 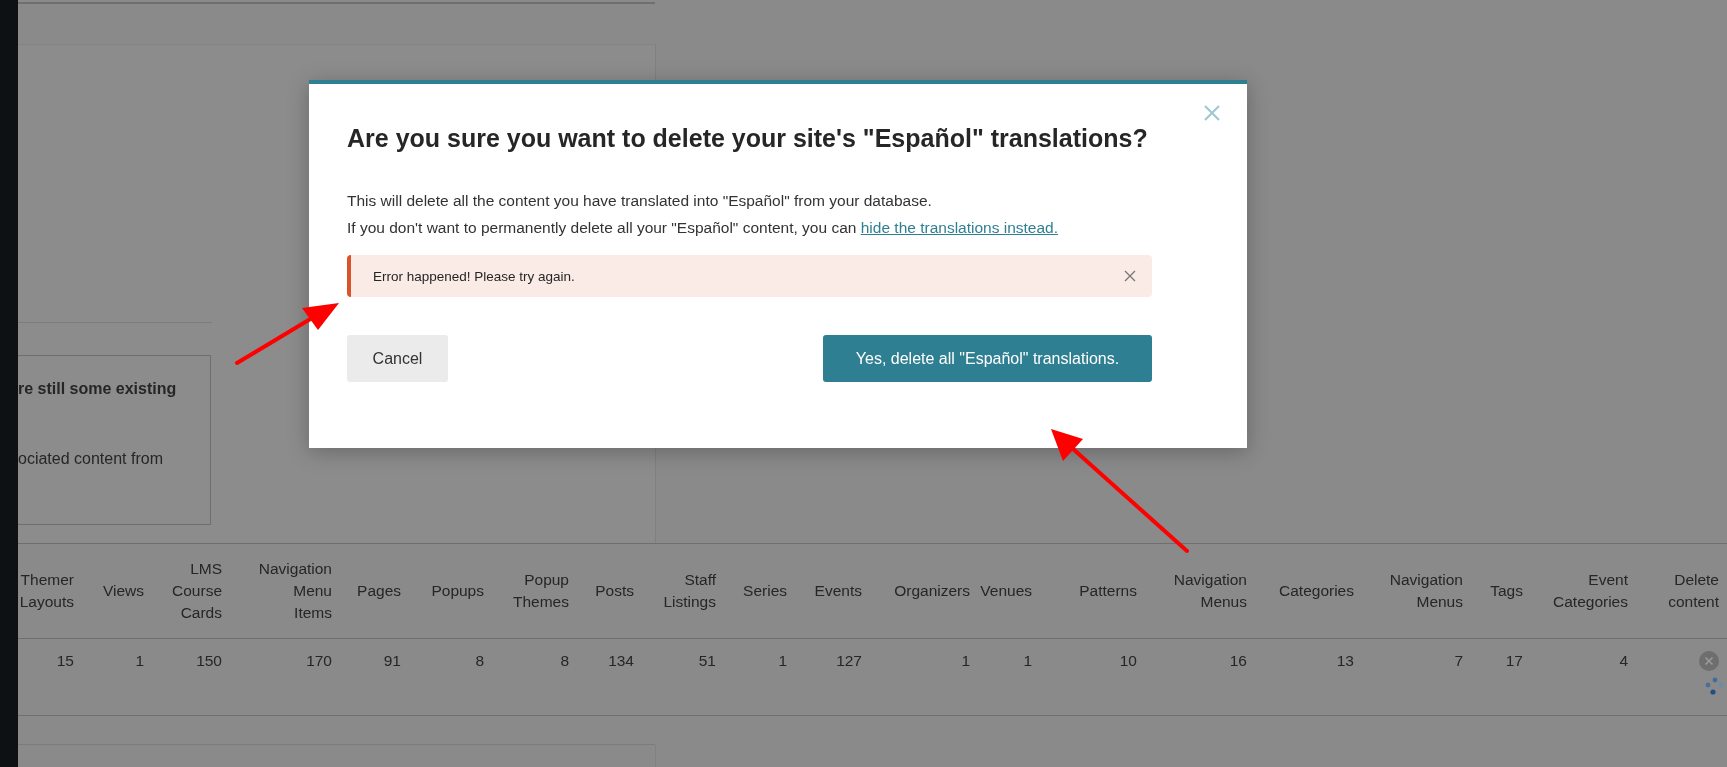 I want to click on table-cell-text: 170, so click(x=319, y=660).